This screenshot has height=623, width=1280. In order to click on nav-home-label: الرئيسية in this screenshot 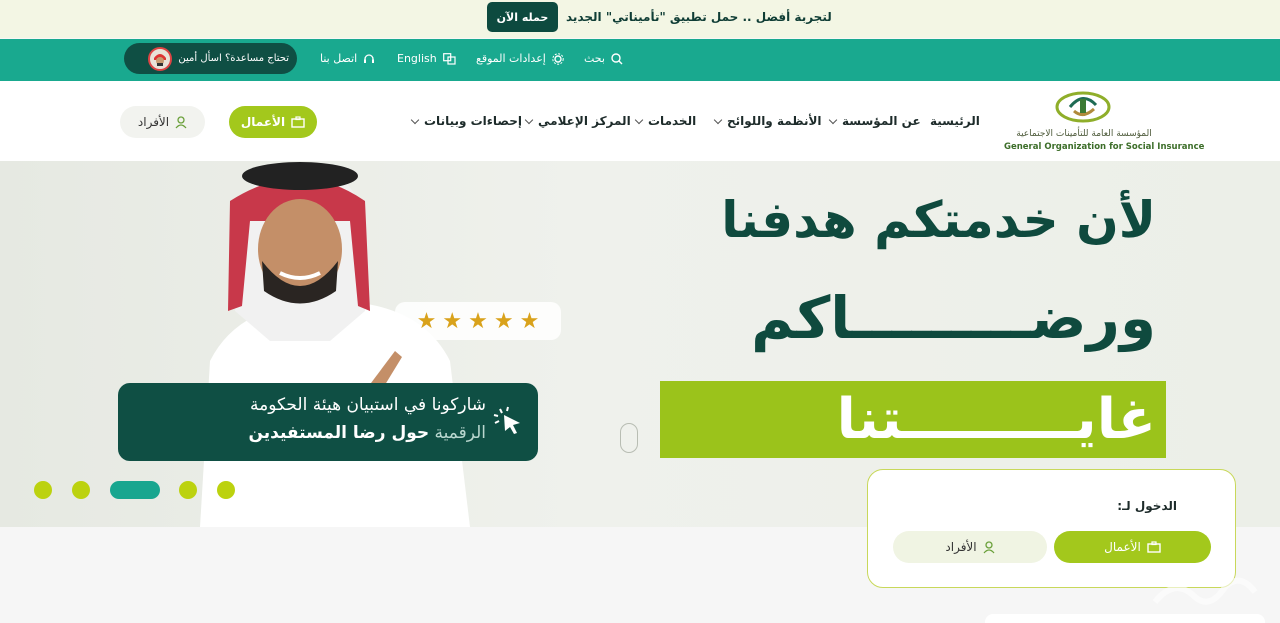, I will do `click(955, 121)`.